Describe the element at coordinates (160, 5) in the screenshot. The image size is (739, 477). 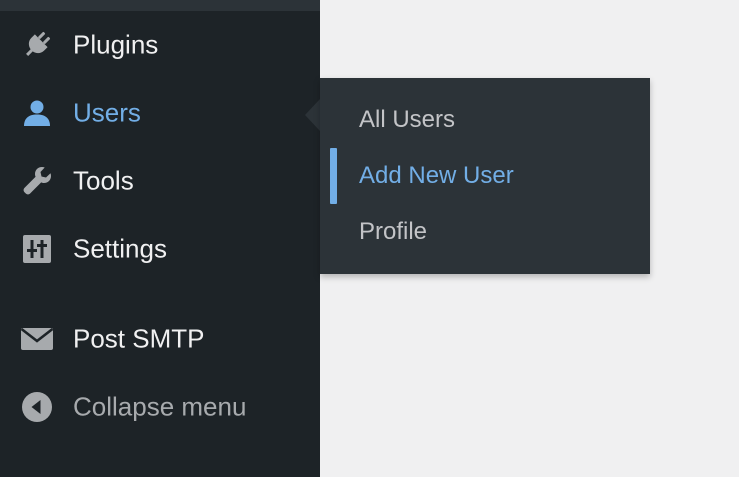
I see `sidebar-top-strip` at that location.